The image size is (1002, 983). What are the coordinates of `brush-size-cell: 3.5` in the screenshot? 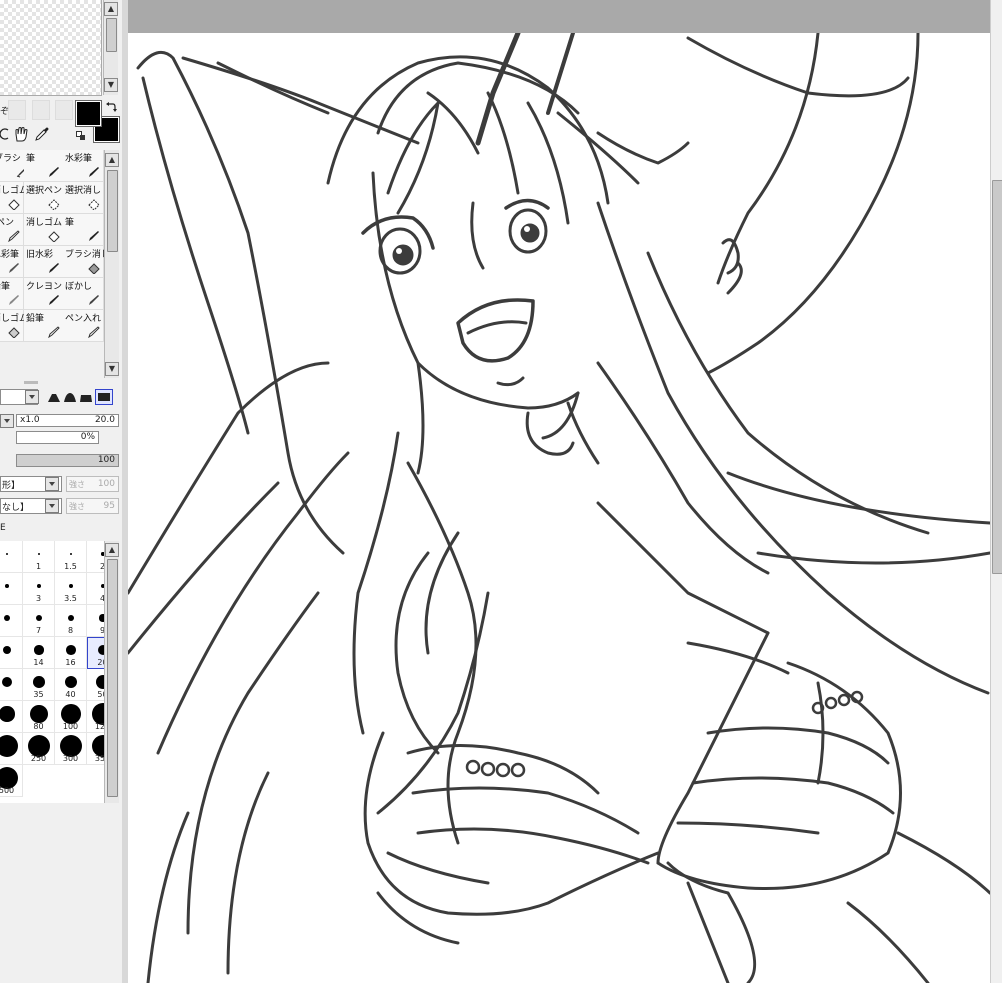 It's located at (71, 589).